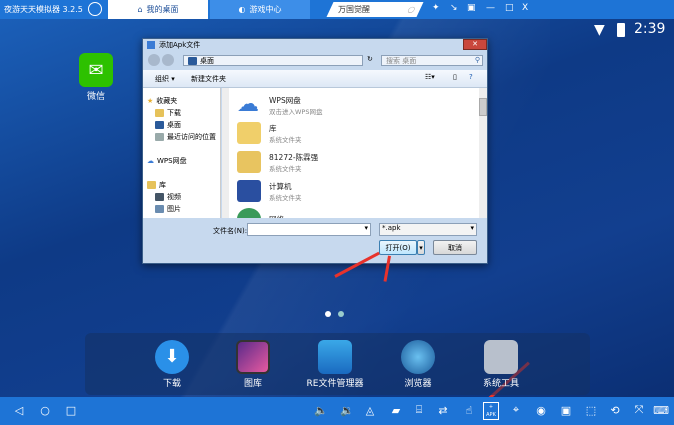 This screenshot has width=674, height=425. I want to click on back-icon: ◁, so click(19, 410).